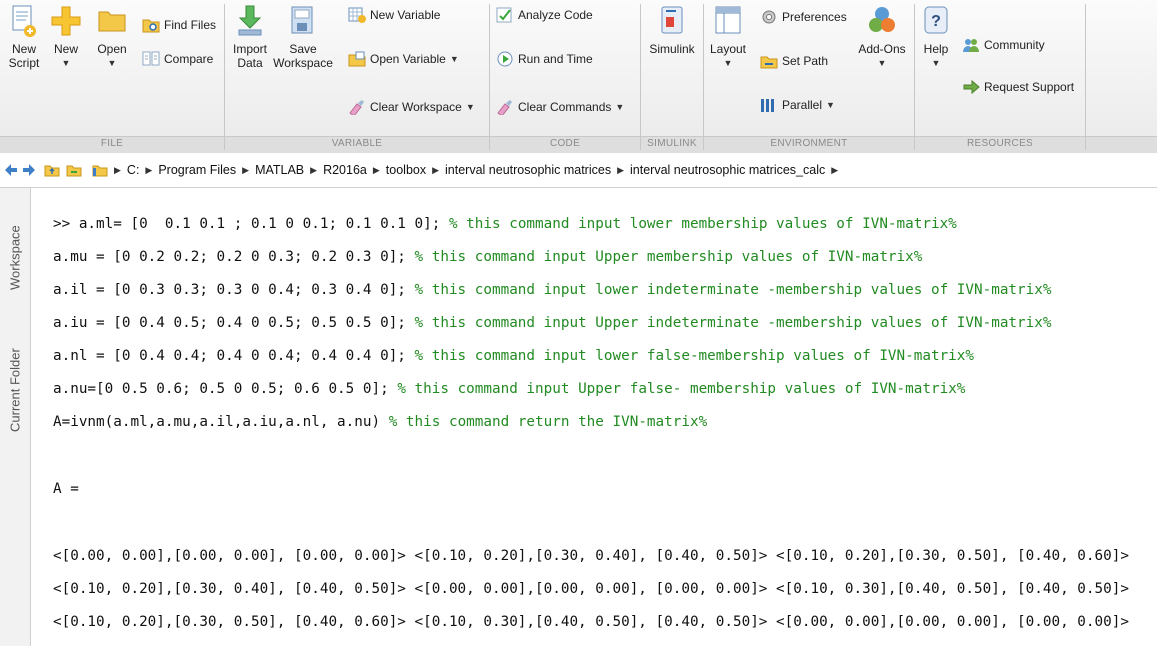 This screenshot has width=1157, height=646. I want to click on simulink-icon, so click(672, 20).